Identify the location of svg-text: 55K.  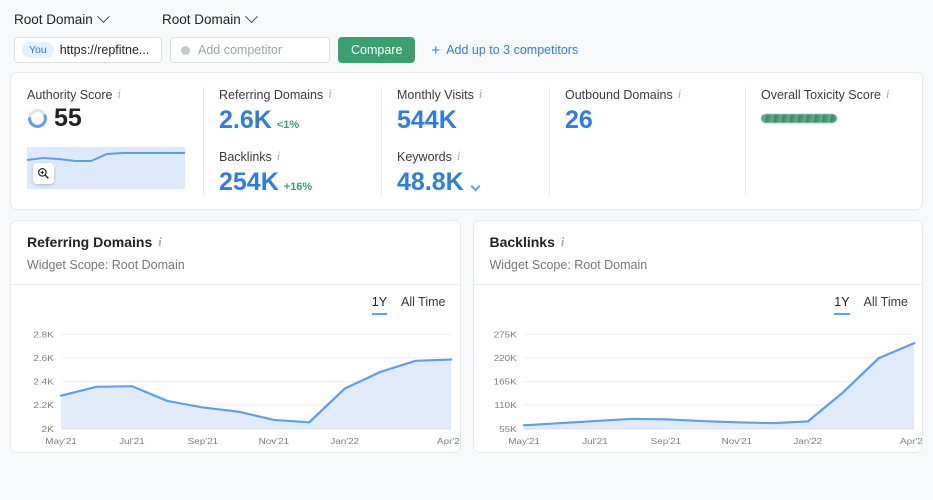
(508, 429).